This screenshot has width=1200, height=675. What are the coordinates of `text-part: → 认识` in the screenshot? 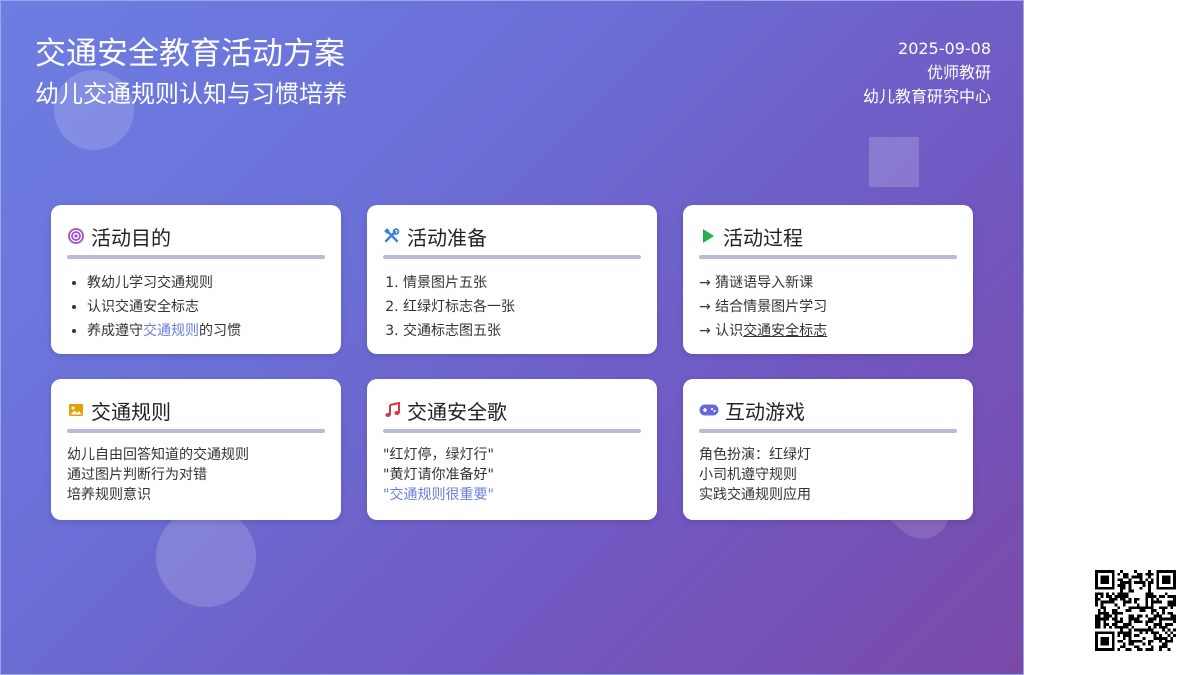 It's located at (721, 331).